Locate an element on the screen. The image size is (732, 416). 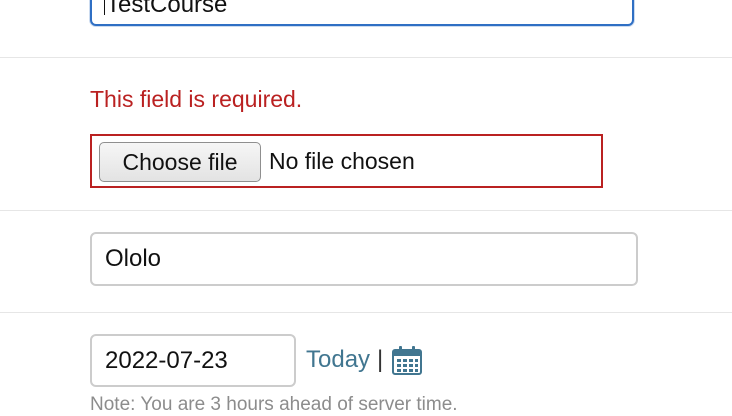
text-input: Ololo is located at coordinates (364, 259).